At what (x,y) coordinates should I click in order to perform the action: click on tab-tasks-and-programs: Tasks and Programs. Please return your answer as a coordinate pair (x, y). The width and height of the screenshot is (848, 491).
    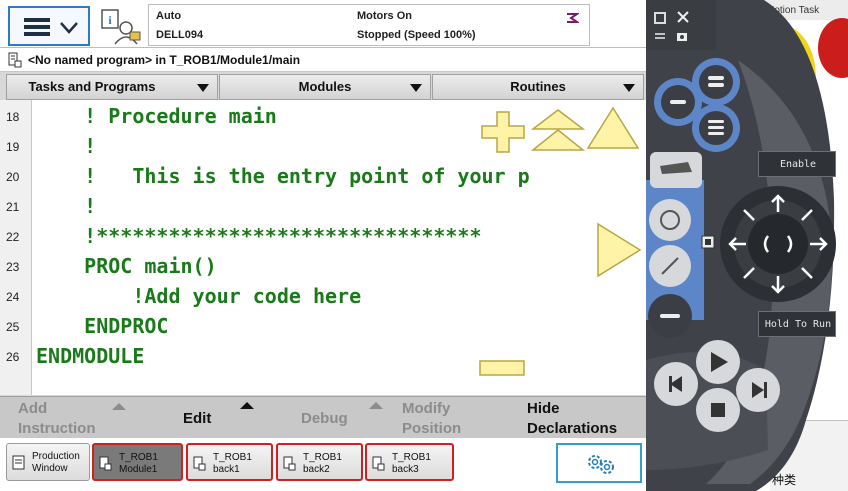
    Looking at the image, I should click on (112, 87).